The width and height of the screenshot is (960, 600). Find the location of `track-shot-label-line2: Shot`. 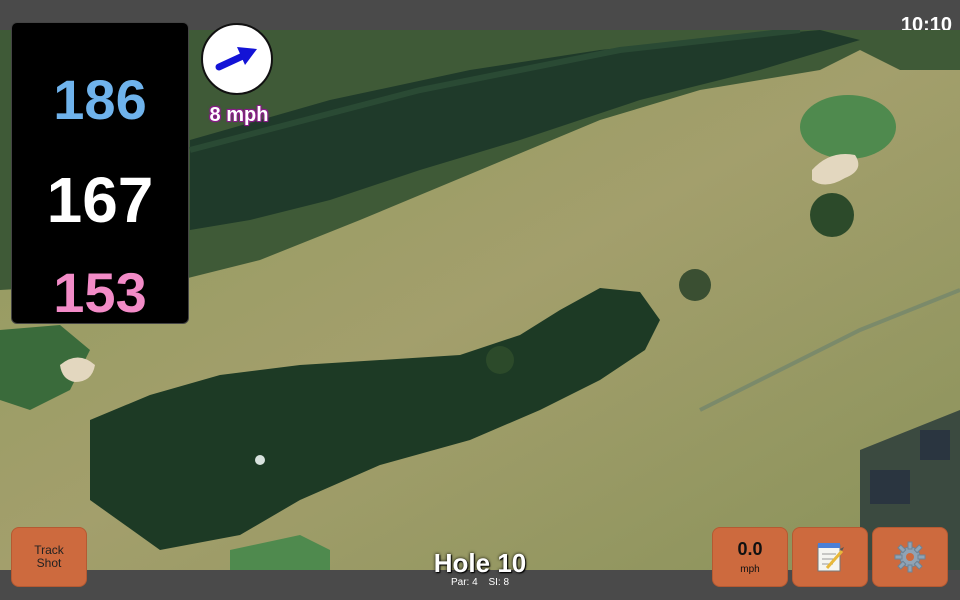

track-shot-label-line2: Shot is located at coordinates (49, 563).